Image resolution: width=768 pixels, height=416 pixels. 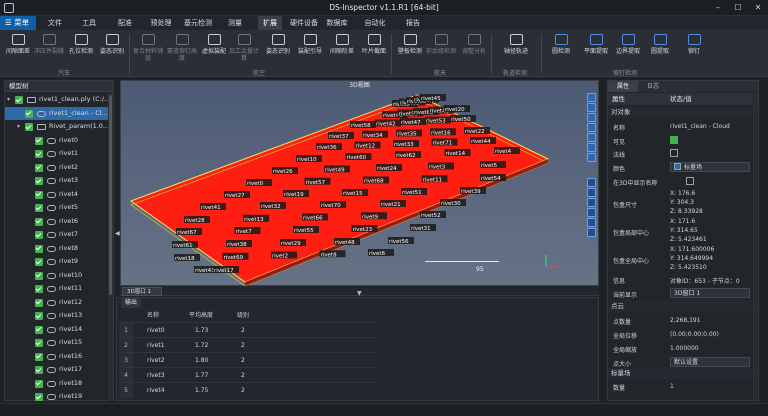 I want to click on ribbon-tool-4-4: 铆钉, so click(x=694, y=49).